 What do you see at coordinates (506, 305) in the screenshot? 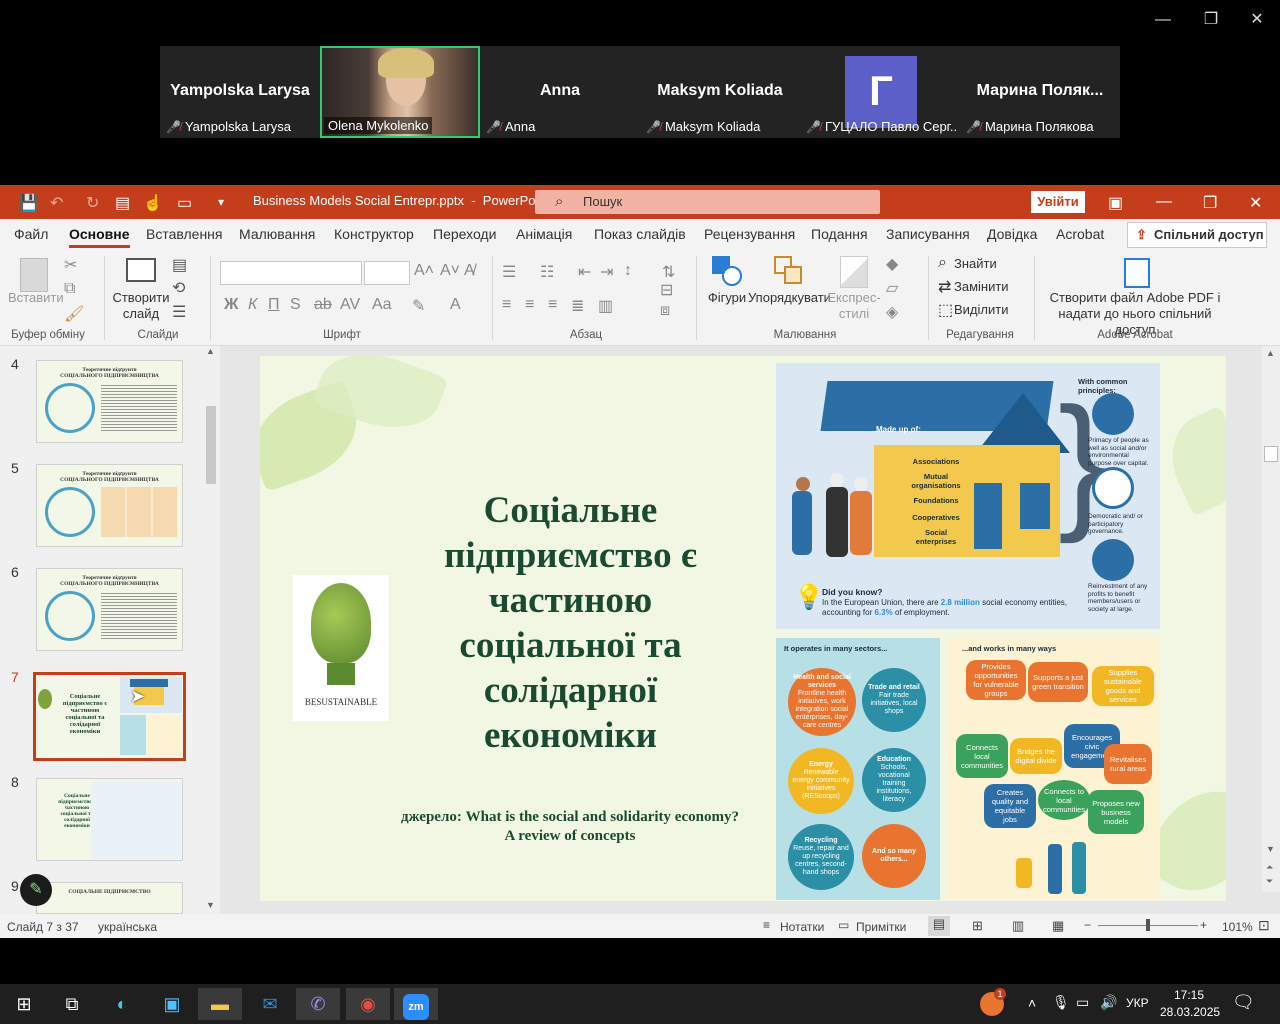
I see `align-left-icon: ≡` at bounding box center [506, 305].